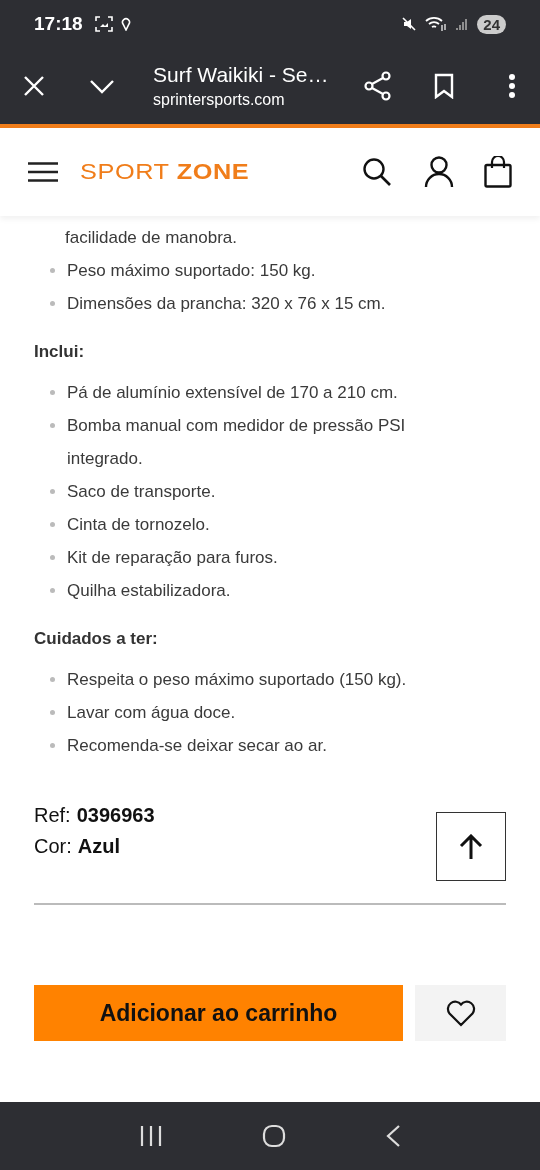  What do you see at coordinates (436, 24) in the screenshot?
I see `wifi-icon` at bounding box center [436, 24].